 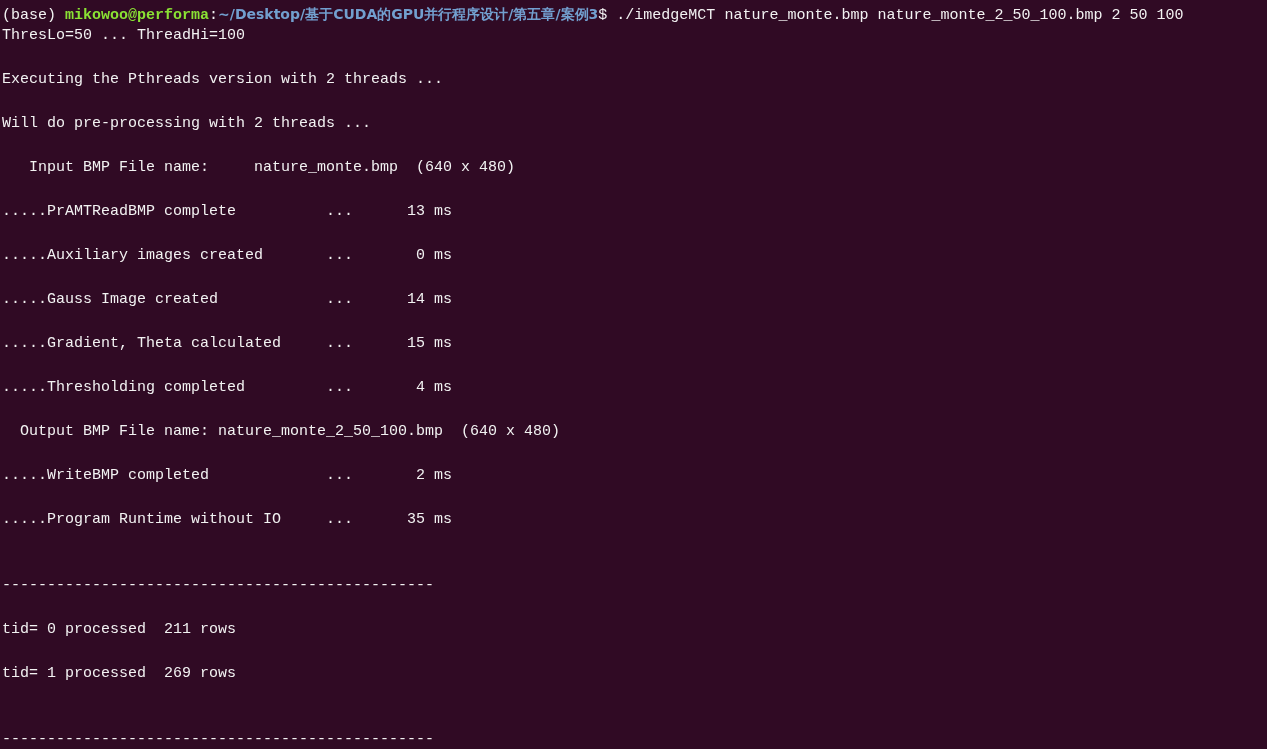 I want to click on output-line: Output BMP File name: nature_monte_2_50_100.bmp (640 x 480), so click(x=290, y=431).